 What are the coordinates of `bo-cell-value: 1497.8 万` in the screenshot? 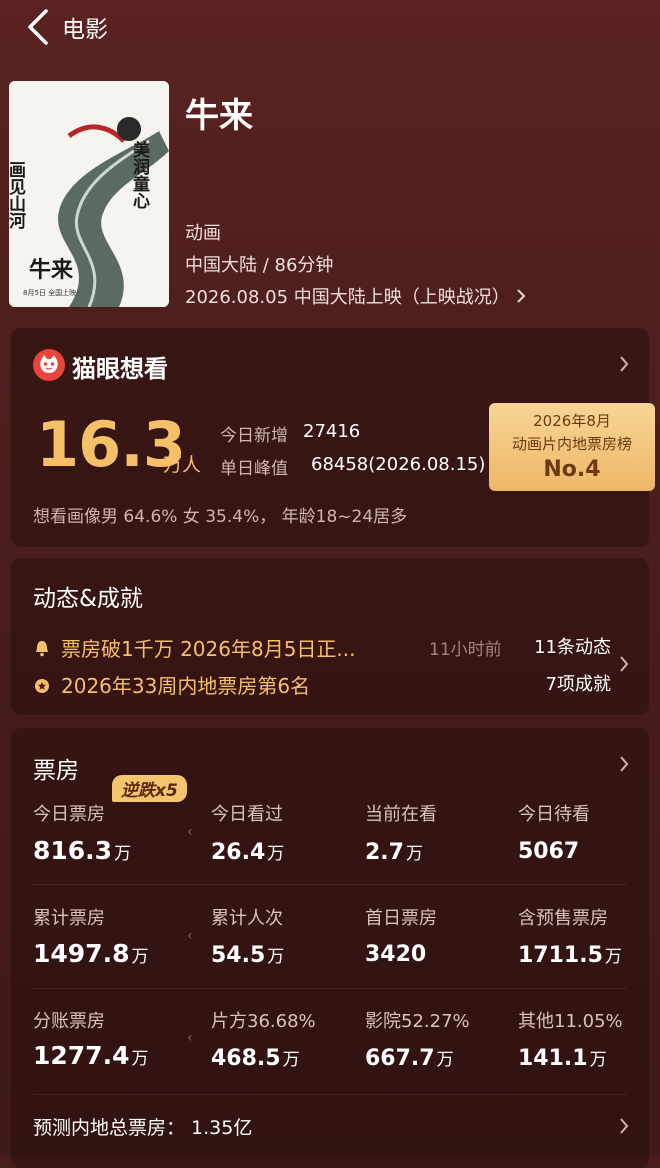 It's located at (91, 953).